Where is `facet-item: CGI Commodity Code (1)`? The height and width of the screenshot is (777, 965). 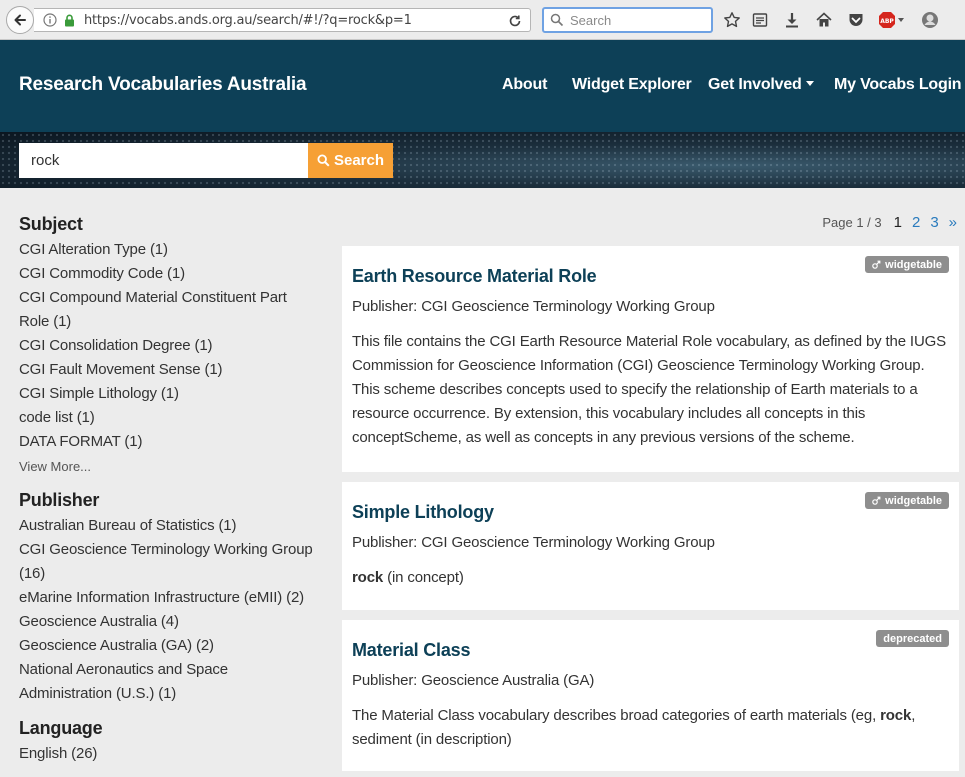 facet-item: CGI Commodity Code (1) is located at coordinates (169, 274).